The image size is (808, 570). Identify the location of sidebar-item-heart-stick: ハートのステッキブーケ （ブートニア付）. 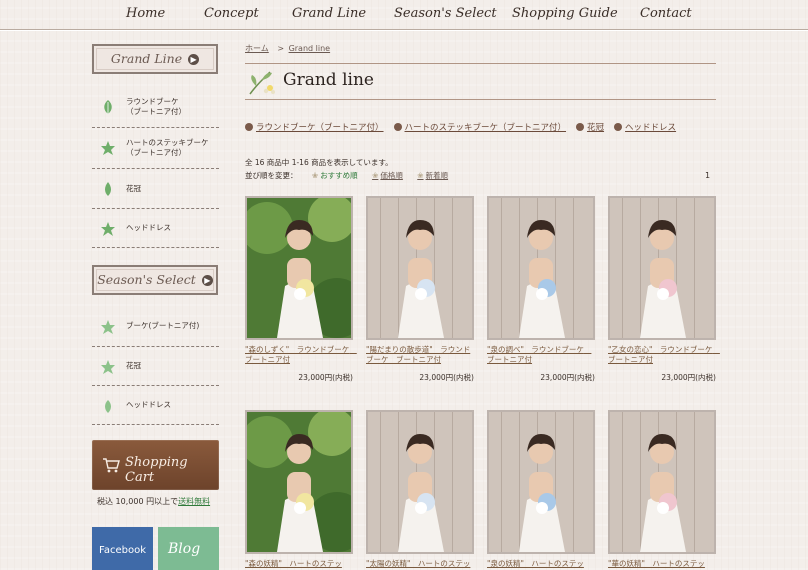
(155, 148).